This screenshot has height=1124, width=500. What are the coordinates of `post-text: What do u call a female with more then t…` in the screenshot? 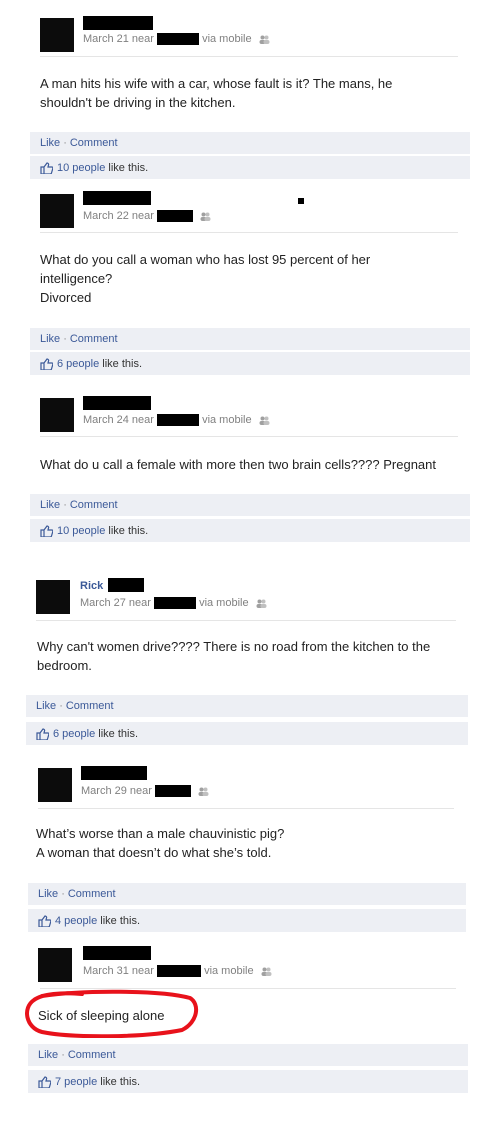 It's located at (238, 464).